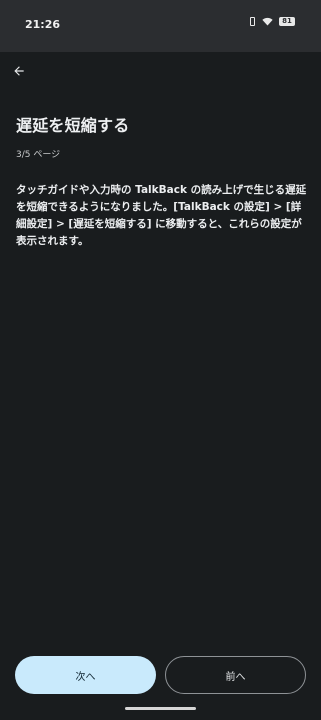 The image size is (321, 720). I want to click on status-icons: 81, so click(272, 21).